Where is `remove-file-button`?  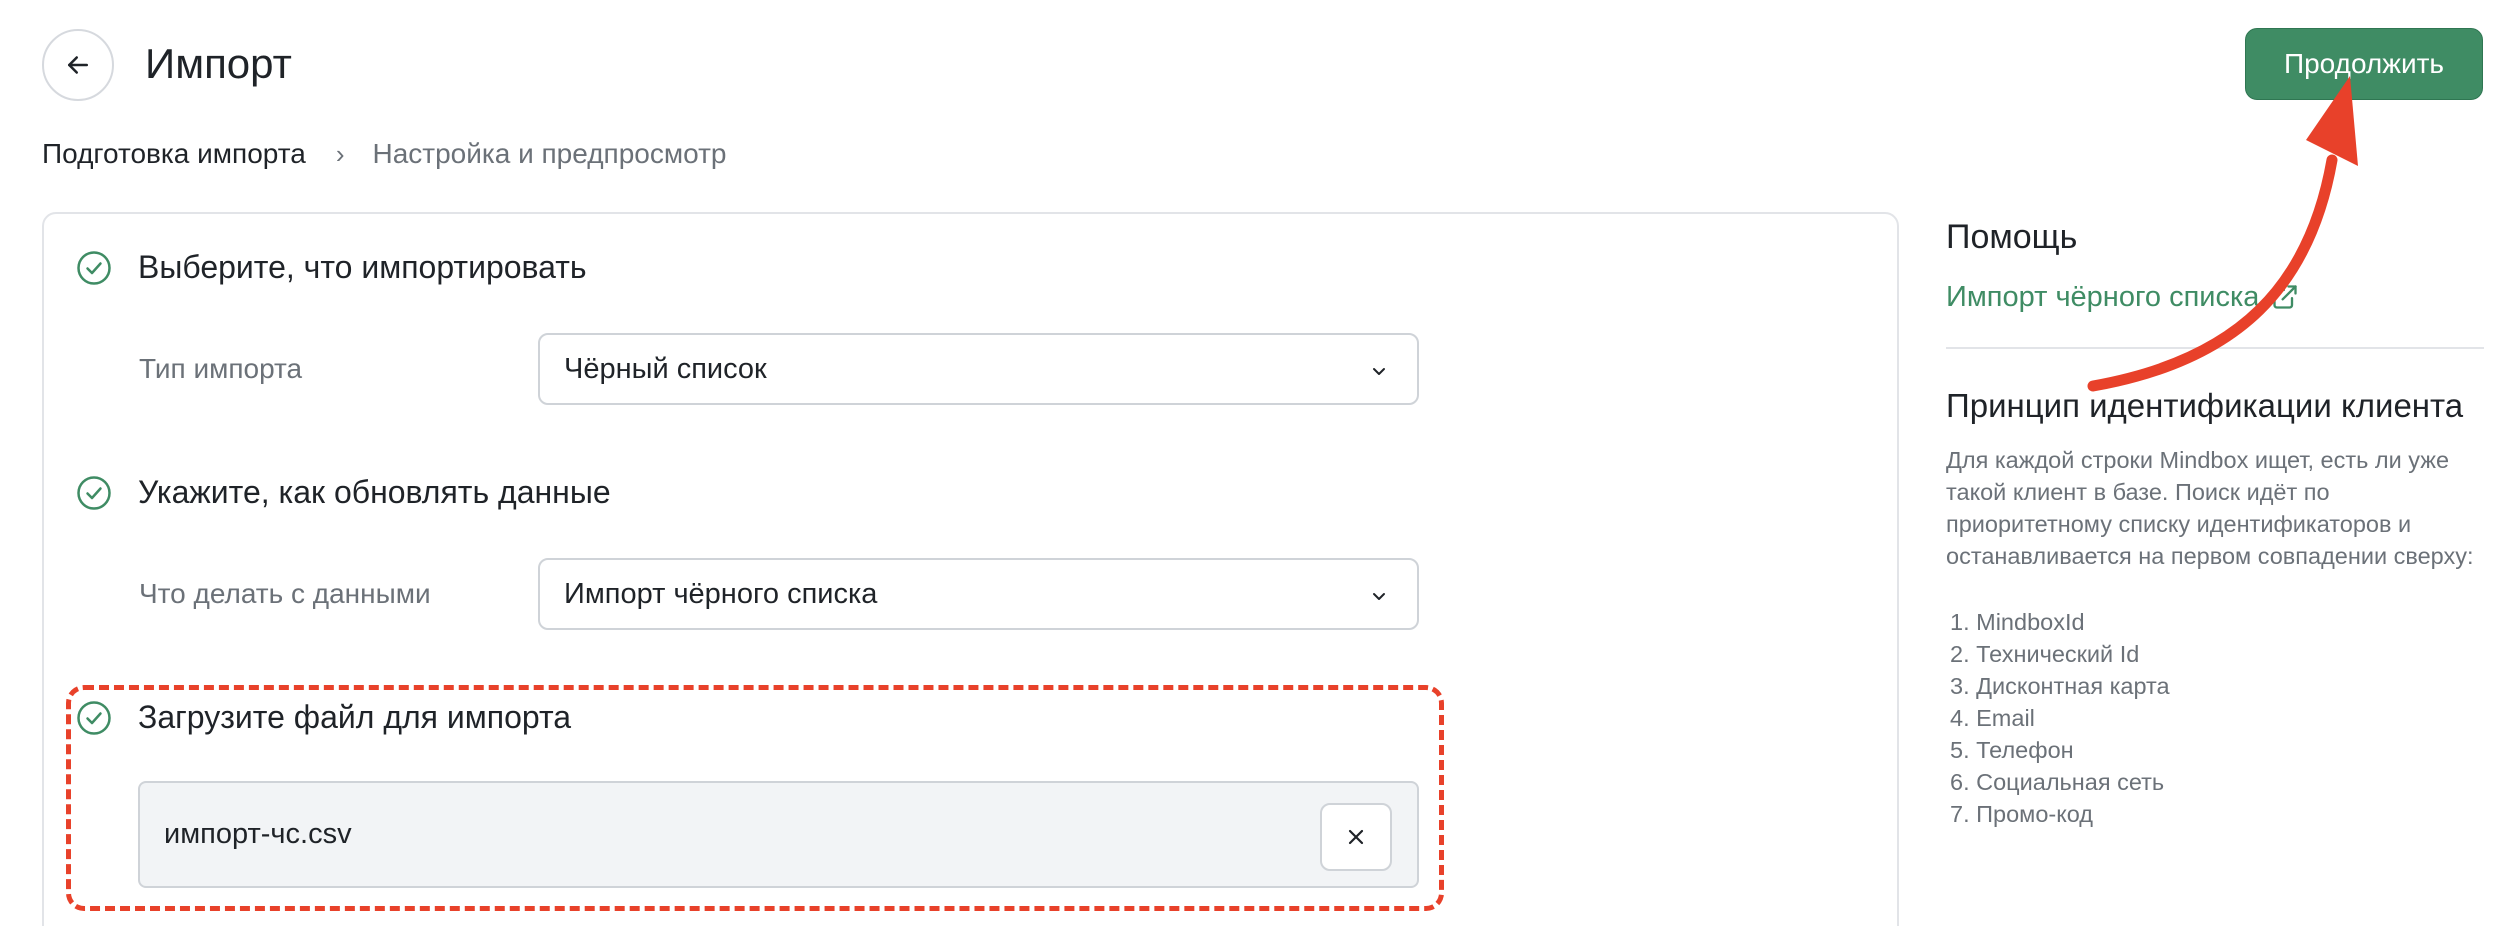
remove-file-button is located at coordinates (1356, 837).